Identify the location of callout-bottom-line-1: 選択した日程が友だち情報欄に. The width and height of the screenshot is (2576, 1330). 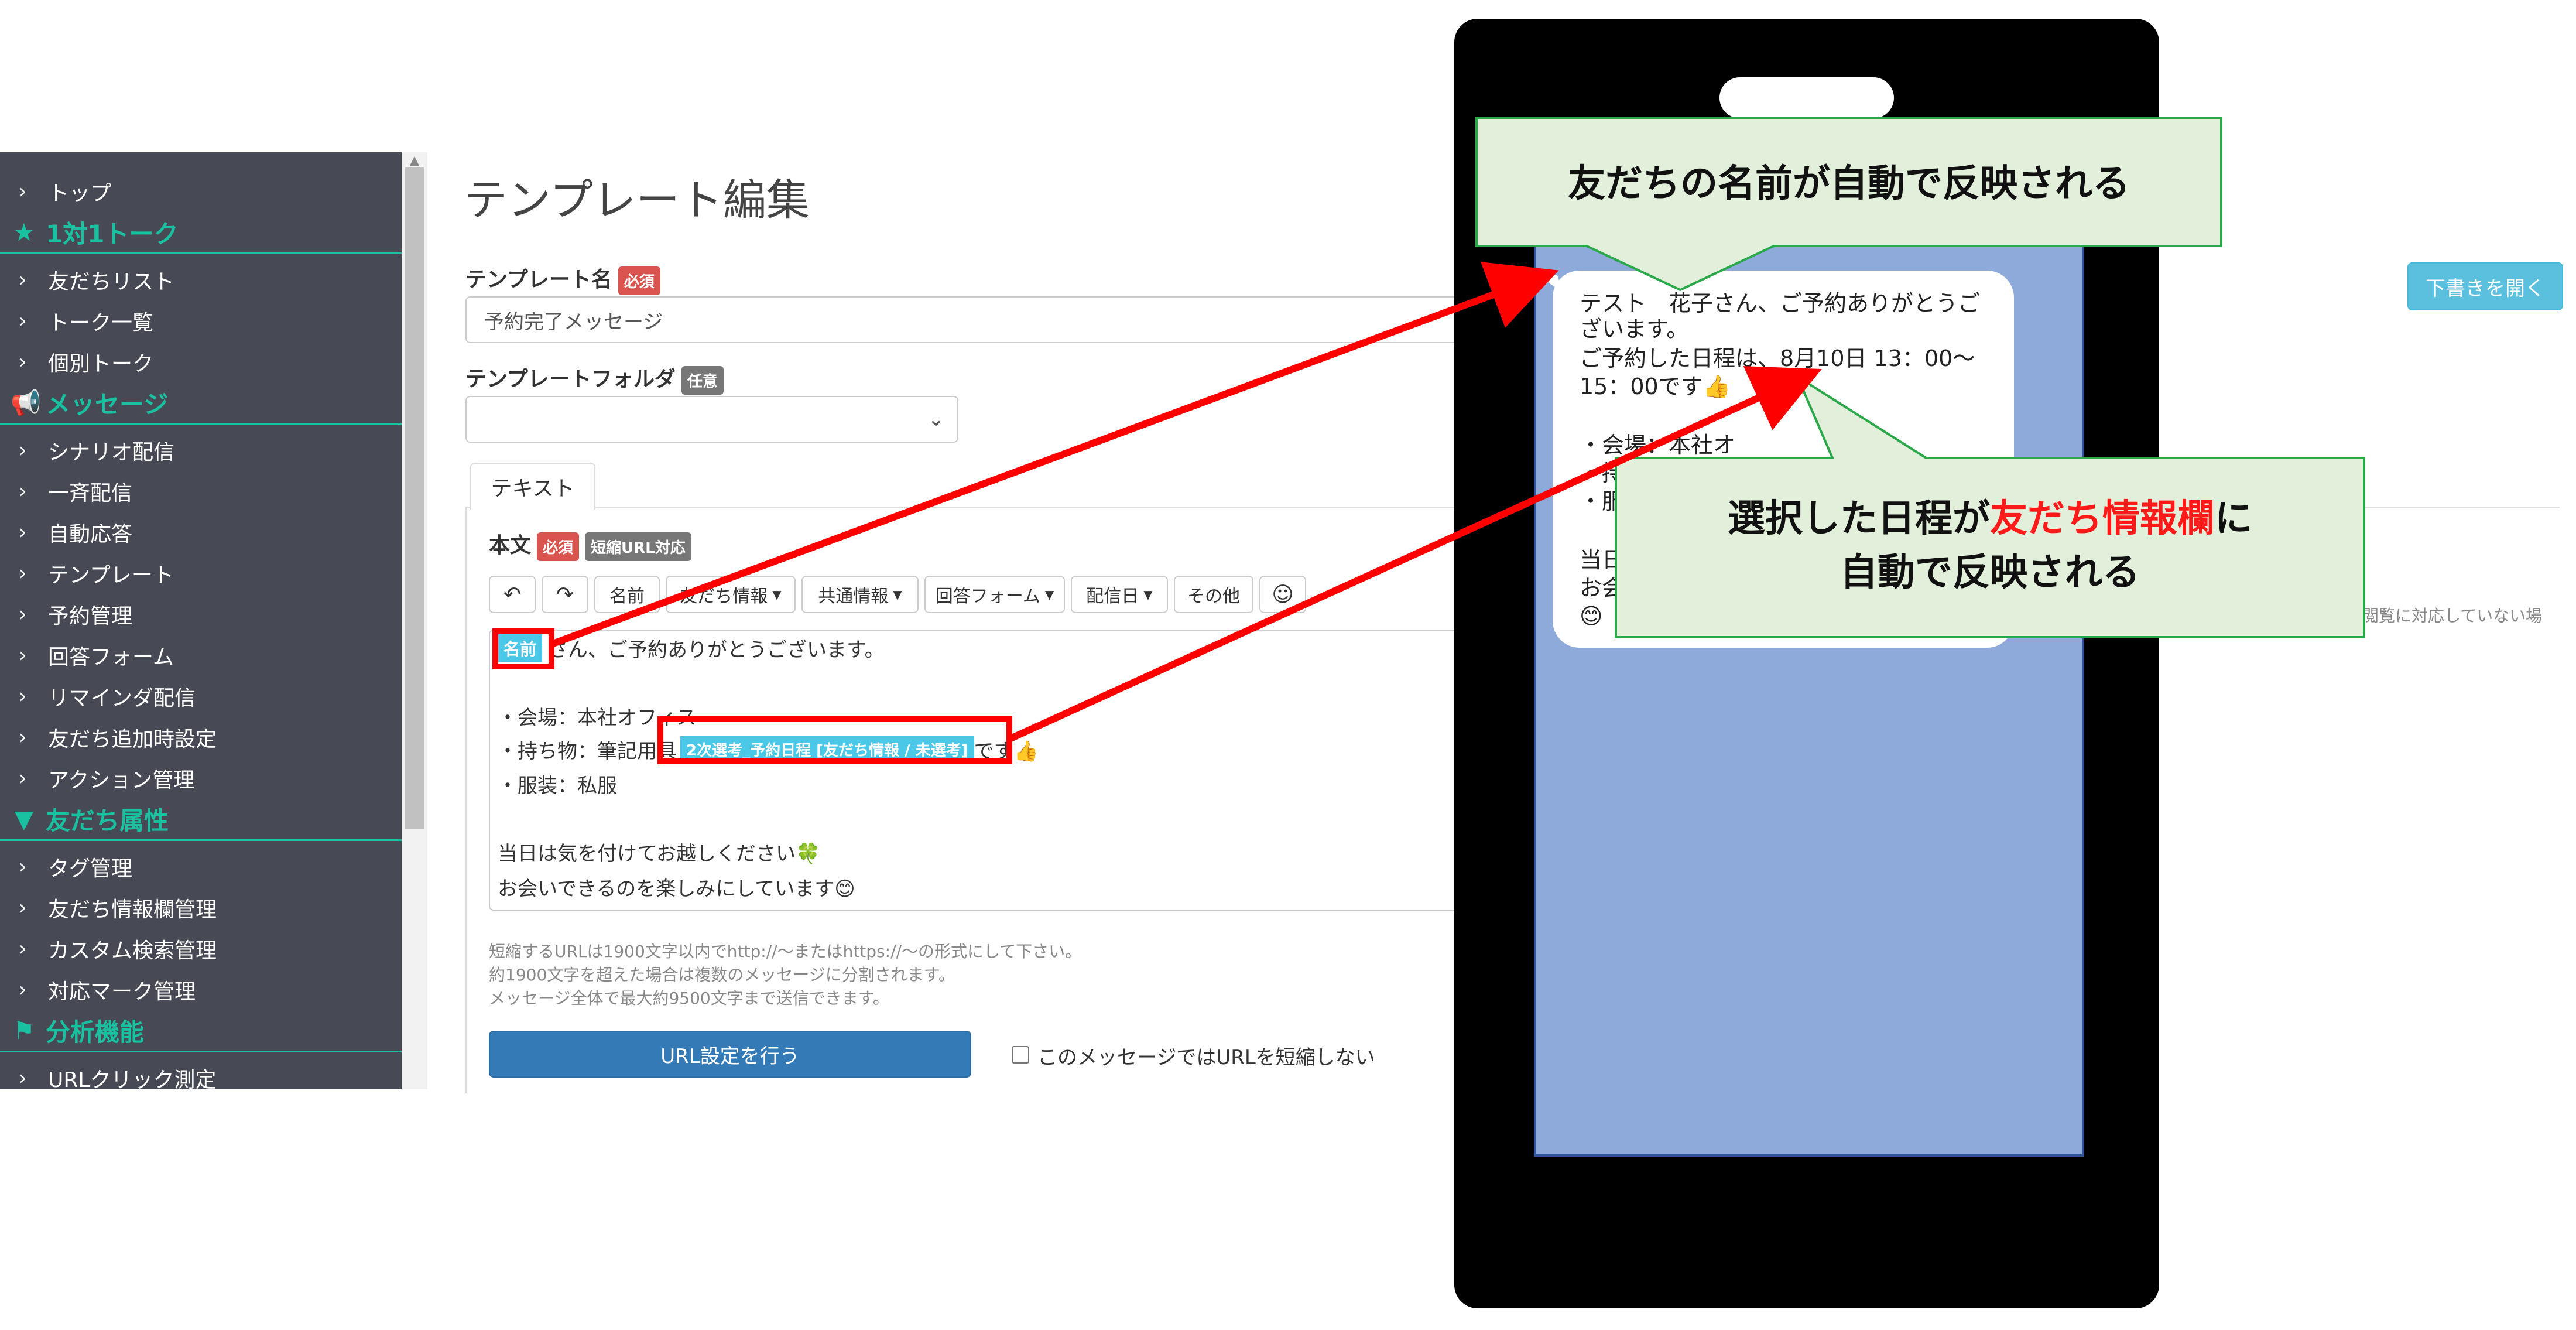
(1990, 519).